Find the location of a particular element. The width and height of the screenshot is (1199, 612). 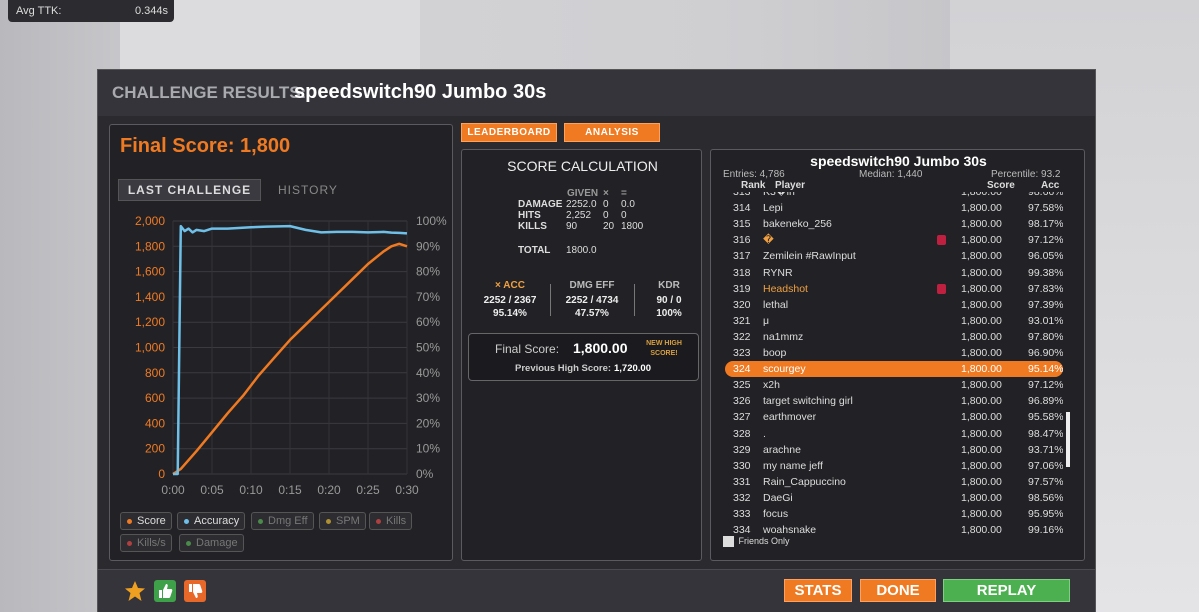

row-acc: 96.05% is located at coordinates (1045, 256).